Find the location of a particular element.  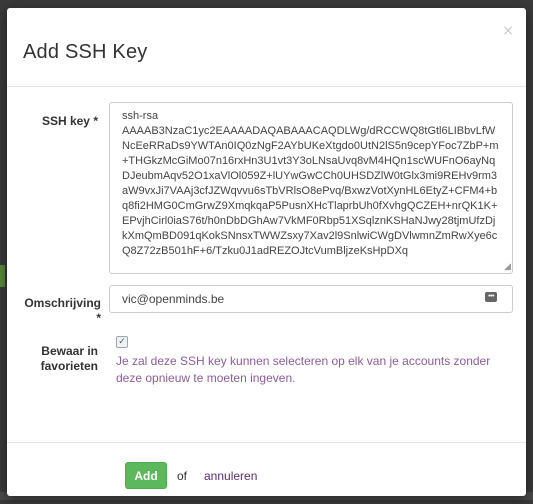

page-backdrop-accent is located at coordinates (2, 276).